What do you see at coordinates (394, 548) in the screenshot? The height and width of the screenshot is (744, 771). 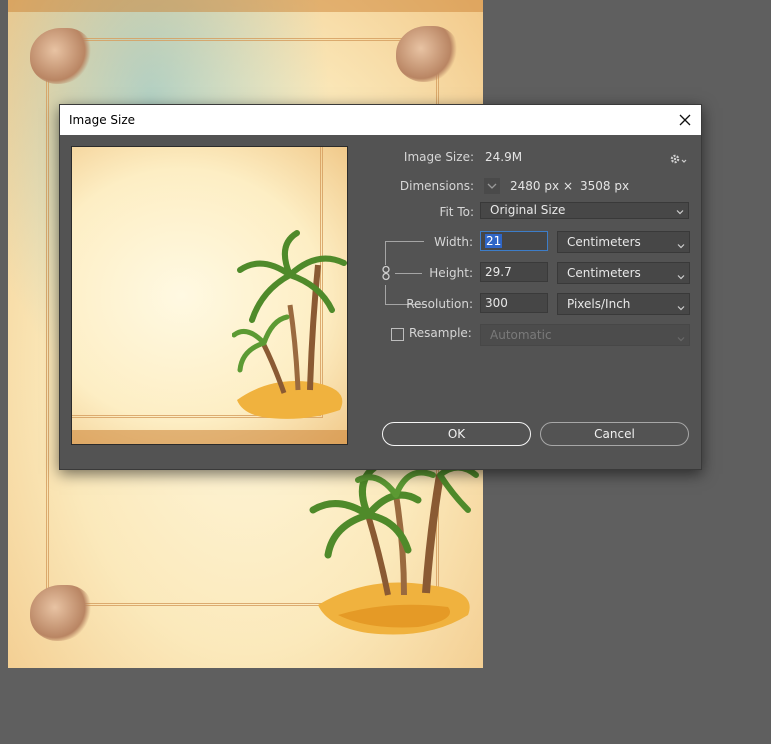 I see `palm-tree-illustration` at bounding box center [394, 548].